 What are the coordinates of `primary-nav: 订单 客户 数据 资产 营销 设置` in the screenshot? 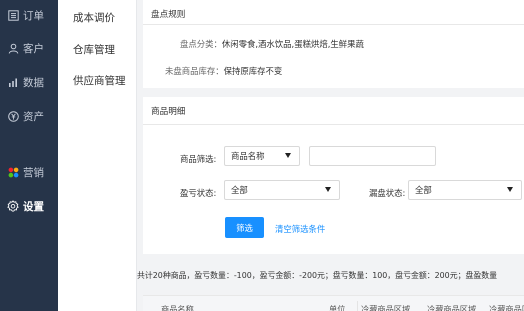 It's located at (29, 155).